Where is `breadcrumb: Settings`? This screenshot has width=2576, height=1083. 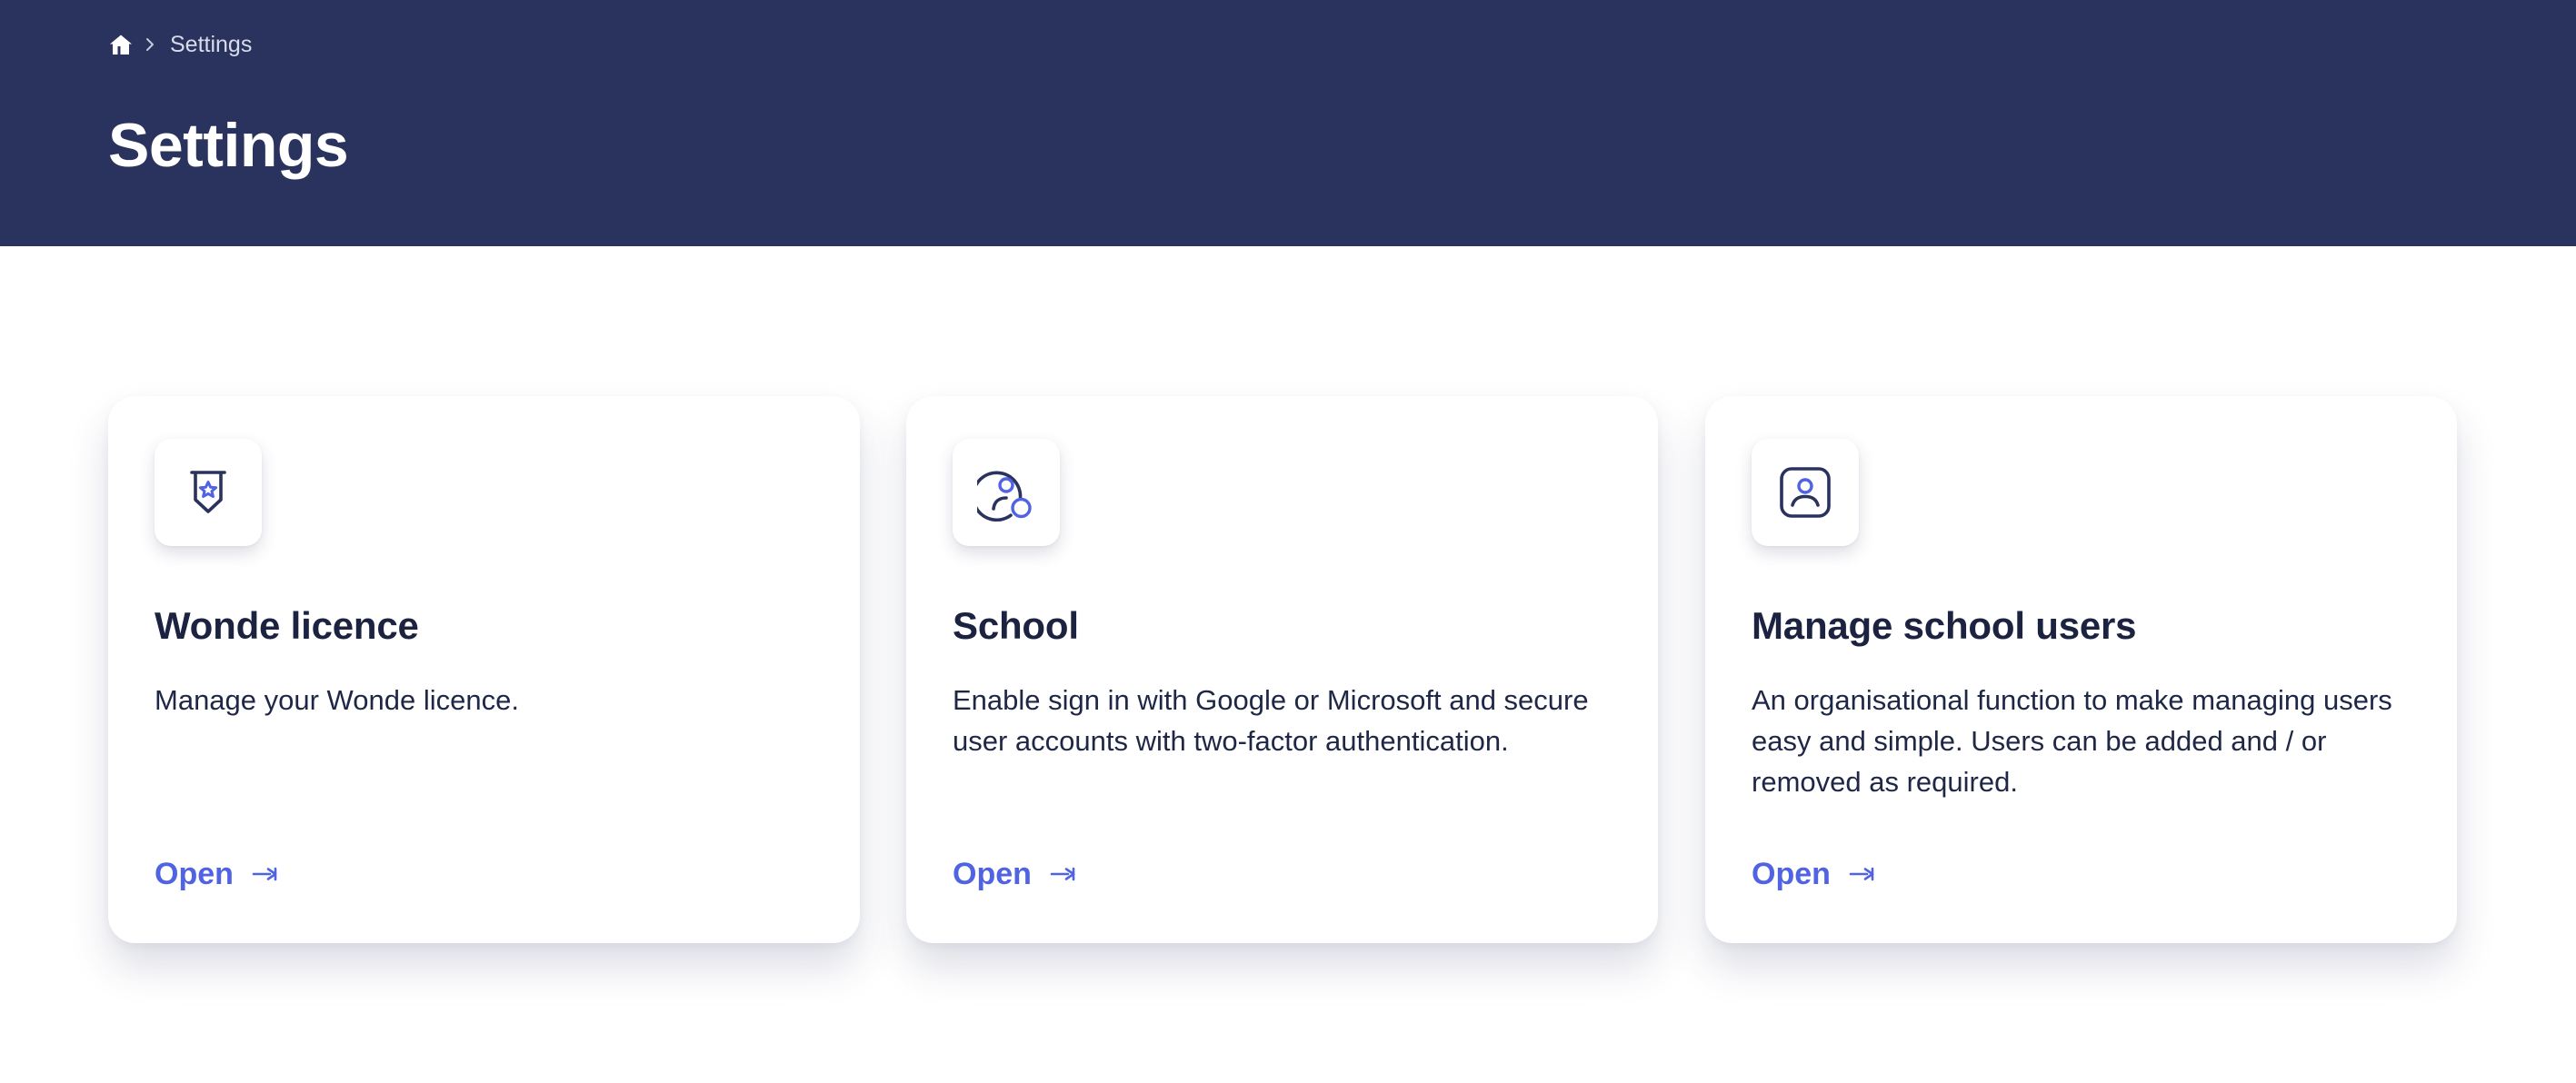
breadcrumb: Settings is located at coordinates (180, 44).